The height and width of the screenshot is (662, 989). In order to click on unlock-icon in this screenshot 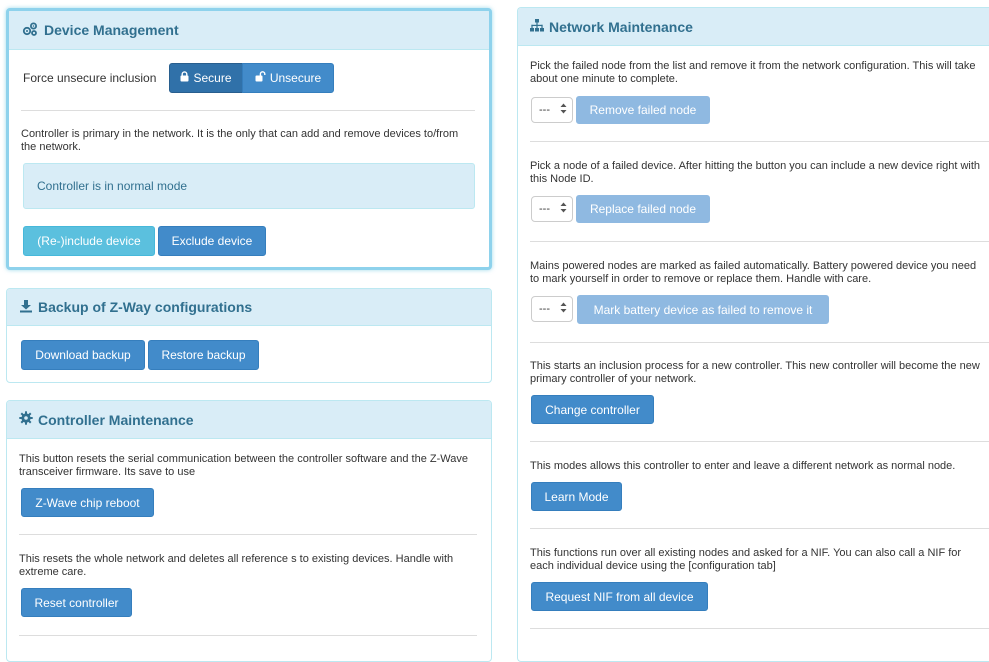, I will do `click(260, 78)`.